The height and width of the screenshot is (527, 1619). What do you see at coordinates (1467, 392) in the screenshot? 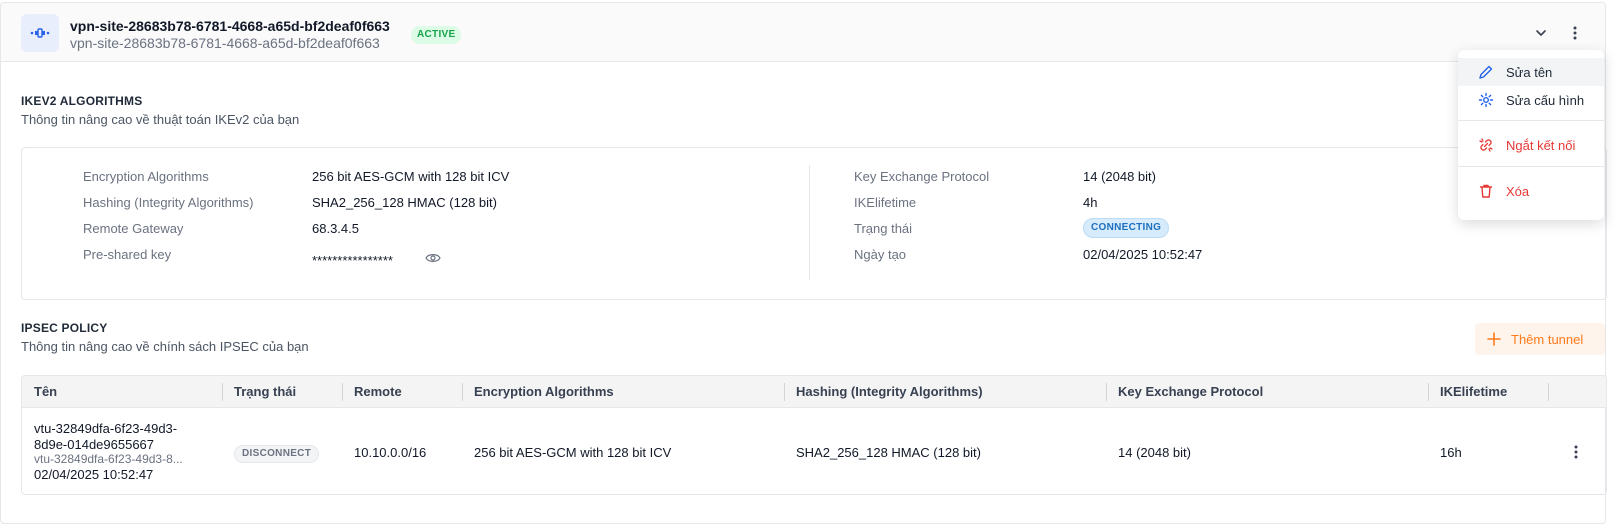
I see `column-header-ike-lifetime: IKElifetime` at bounding box center [1467, 392].